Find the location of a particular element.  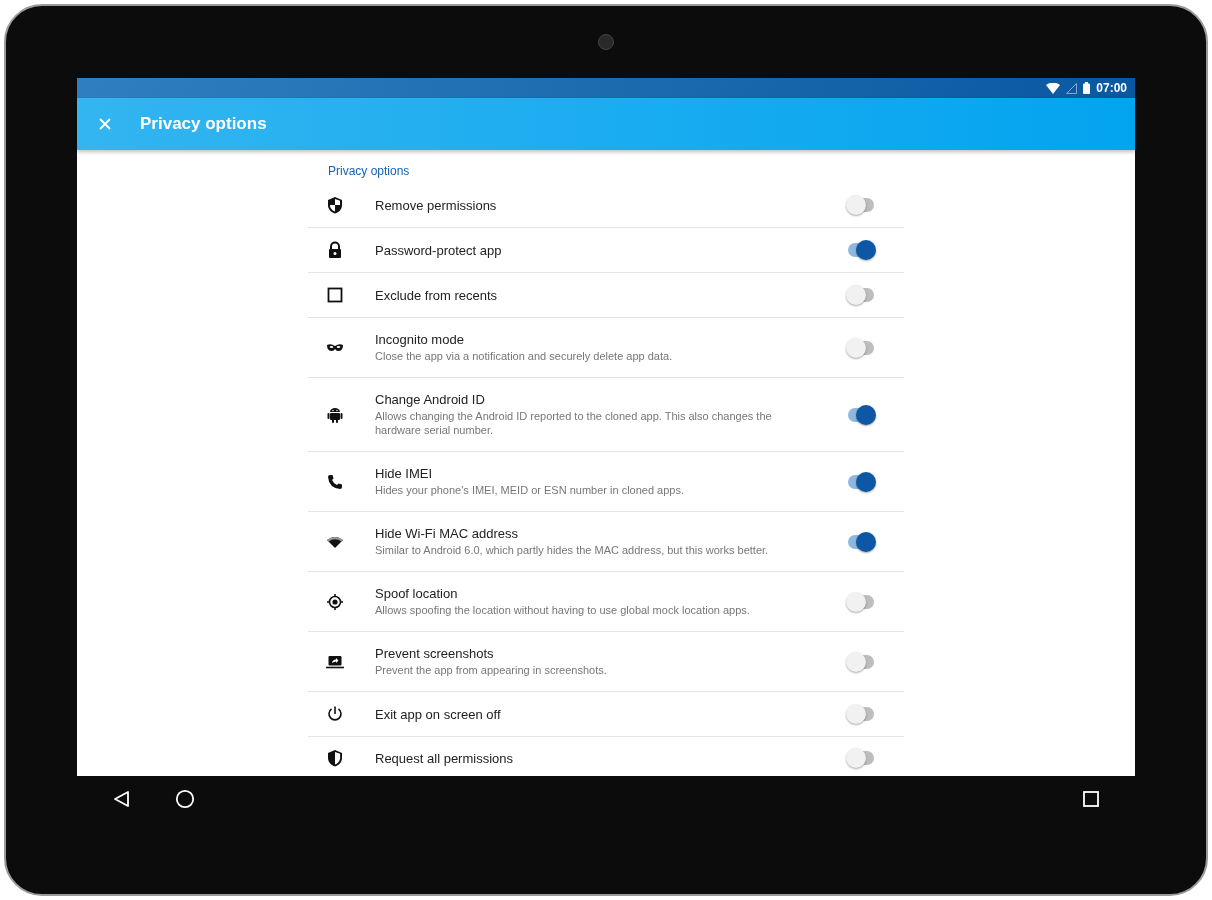

android-icon is located at coordinates (335, 414).